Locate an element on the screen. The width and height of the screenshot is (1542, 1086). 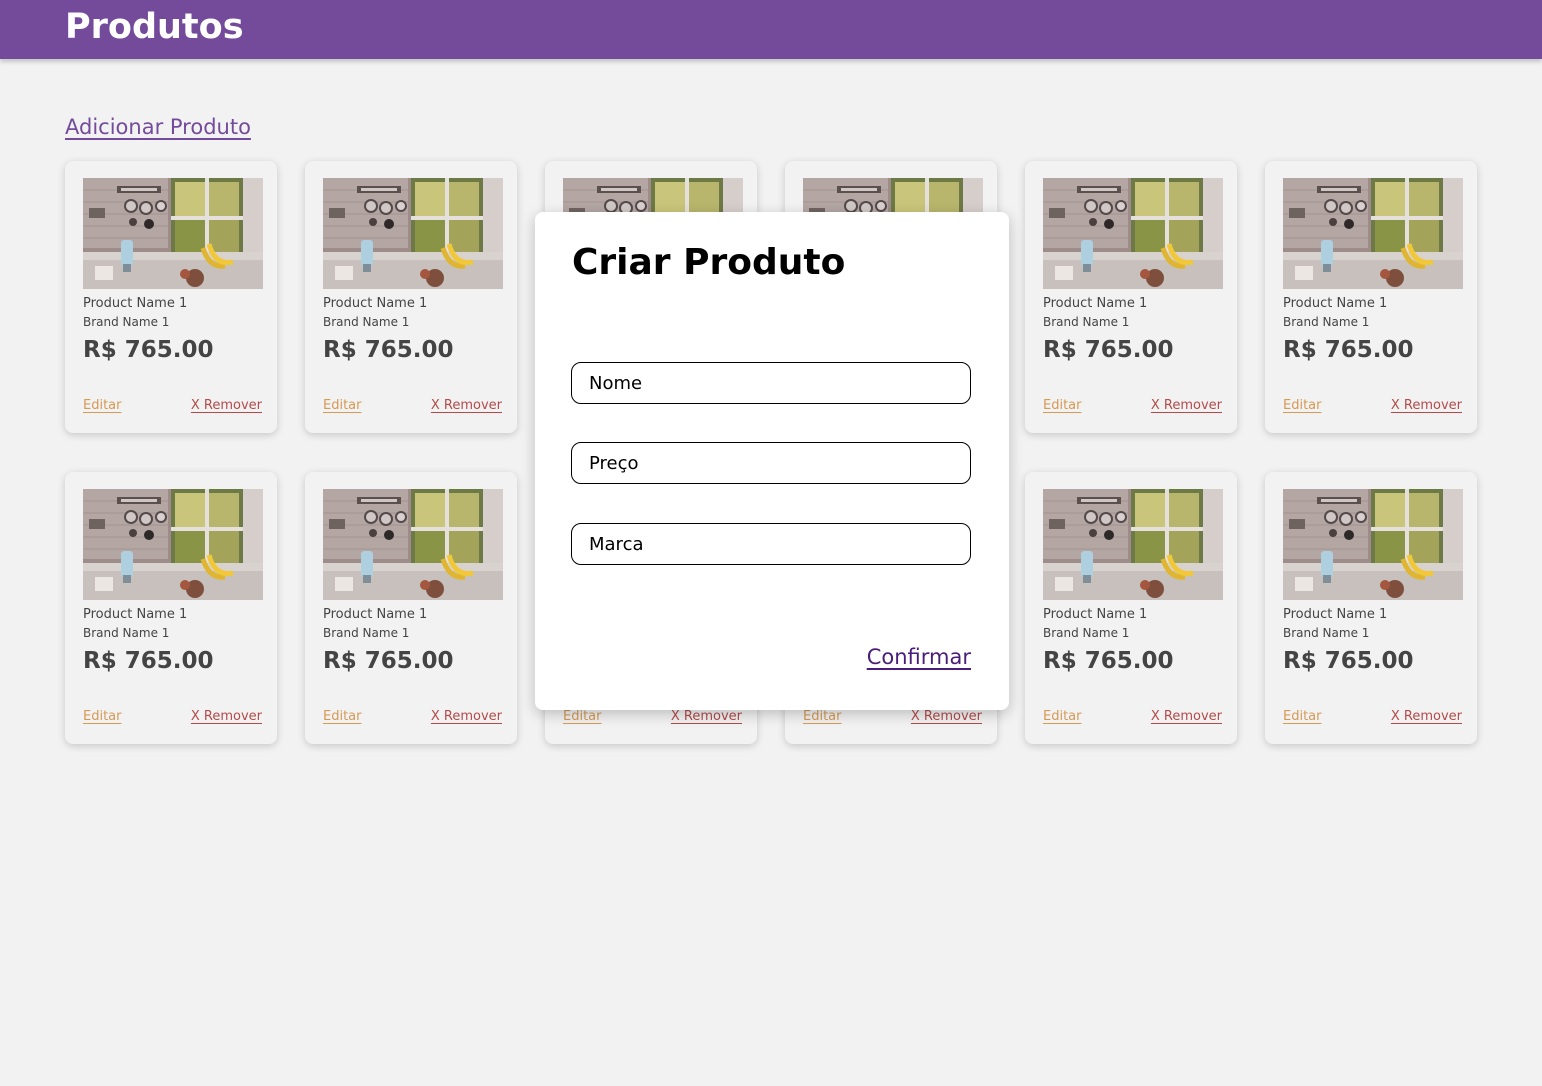
name-input is located at coordinates (771, 383).